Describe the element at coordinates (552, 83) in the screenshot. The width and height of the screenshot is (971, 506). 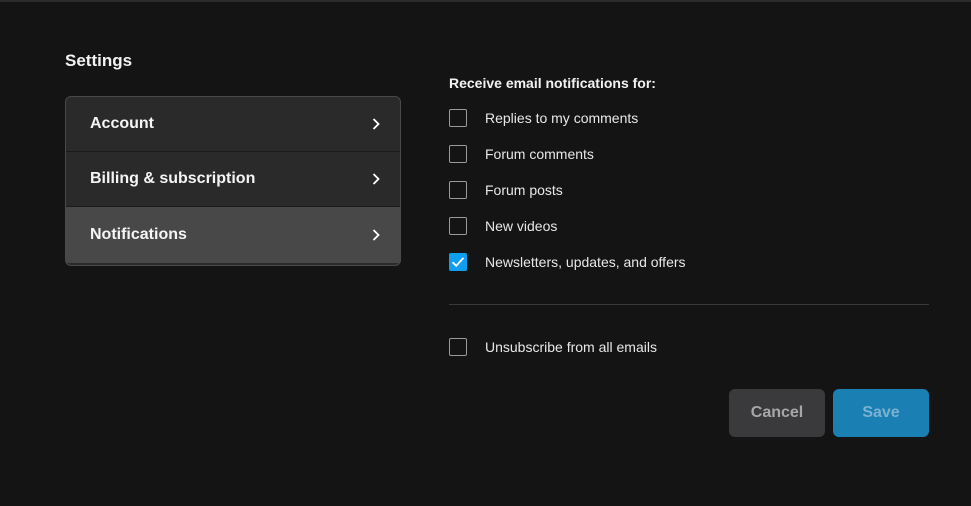
I see `notifications-heading: Receive email notifications for:` at that location.